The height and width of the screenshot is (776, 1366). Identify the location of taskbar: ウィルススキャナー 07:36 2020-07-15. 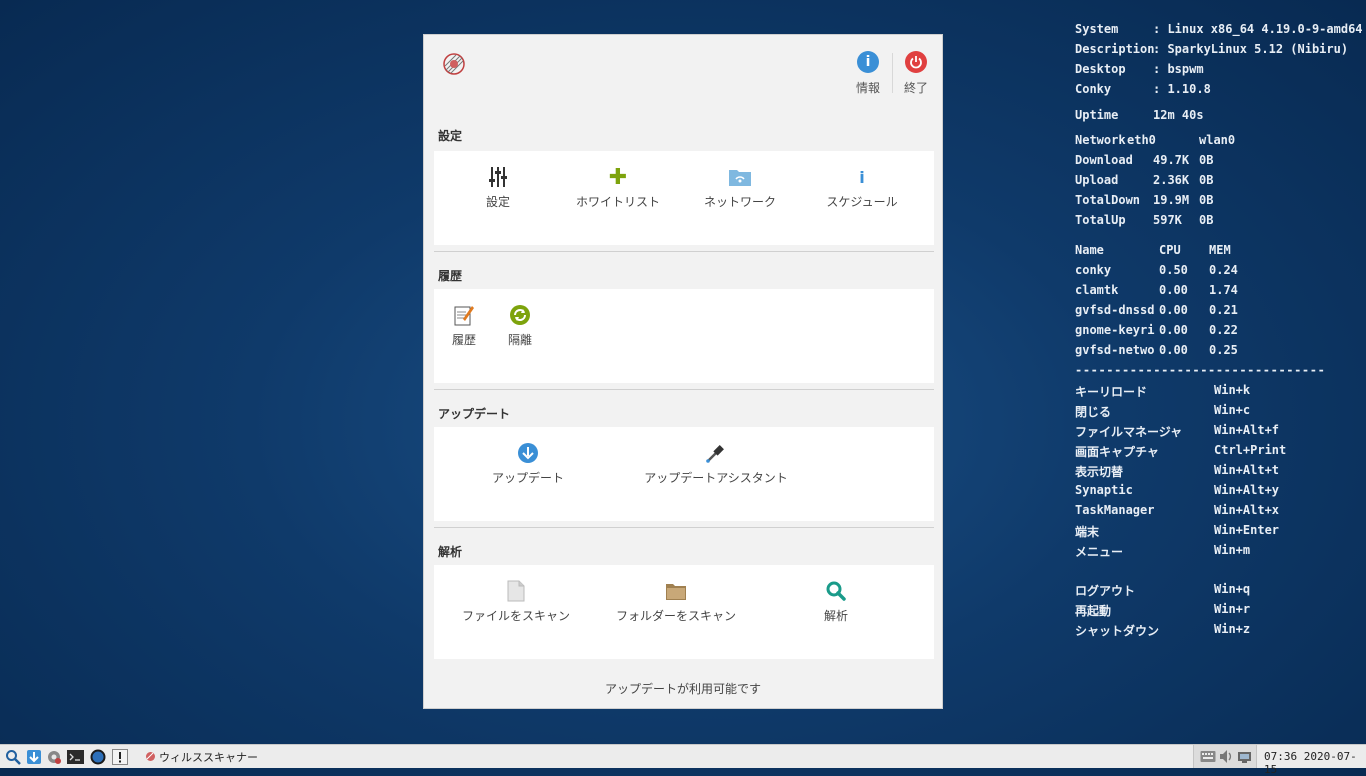
(683, 760).